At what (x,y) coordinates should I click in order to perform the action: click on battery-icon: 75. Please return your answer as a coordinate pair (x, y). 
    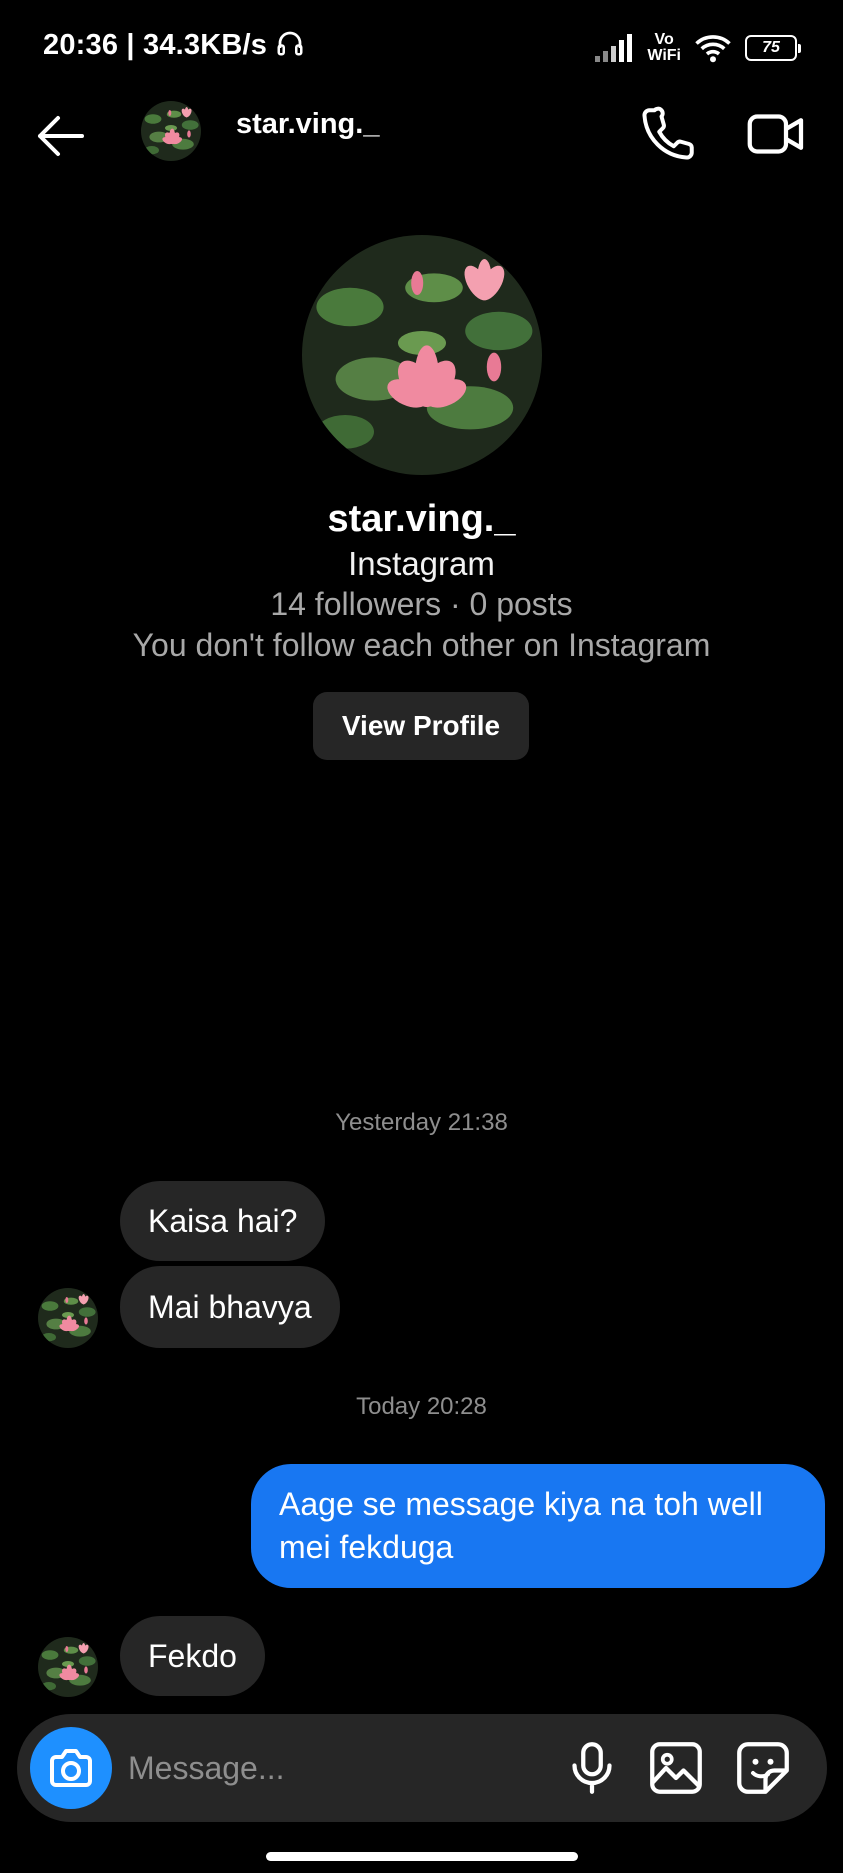
    Looking at the image, I should click on (773, 48).